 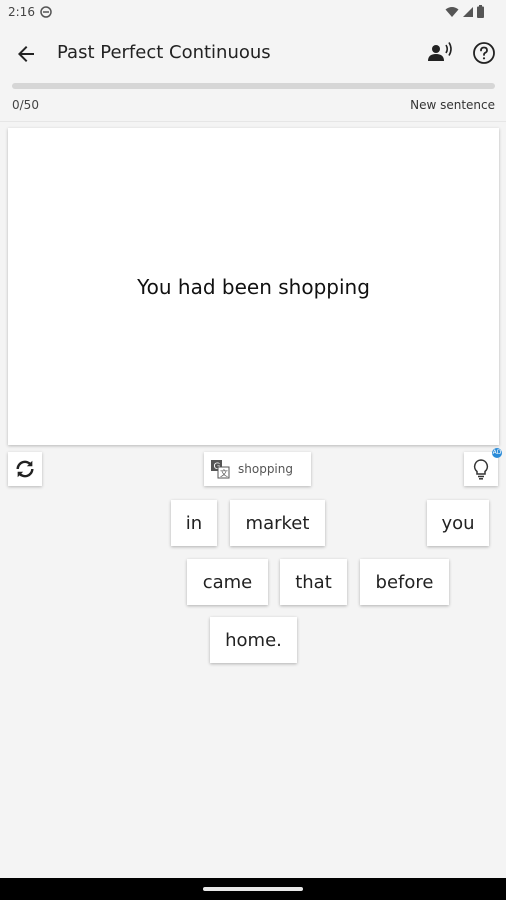 I want to click on translate-word: shopping, so click(x=265, y=469).